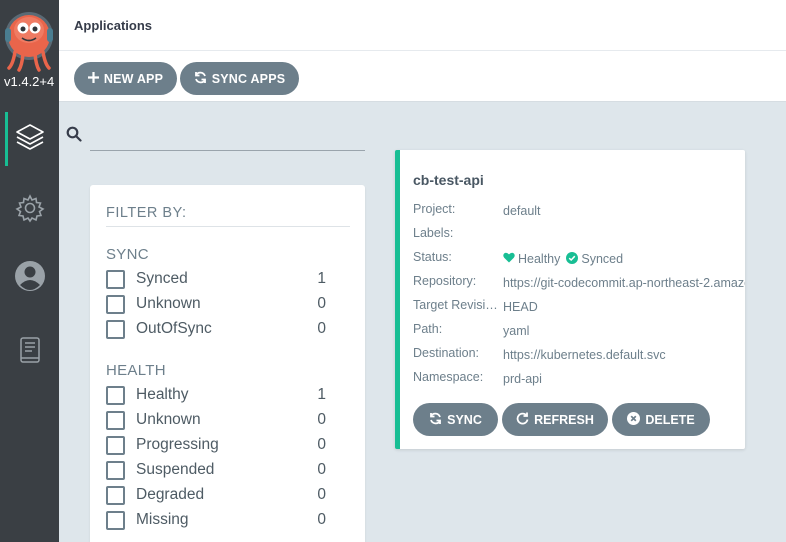  I want to click on nav-item-docs, so click(29, 352).